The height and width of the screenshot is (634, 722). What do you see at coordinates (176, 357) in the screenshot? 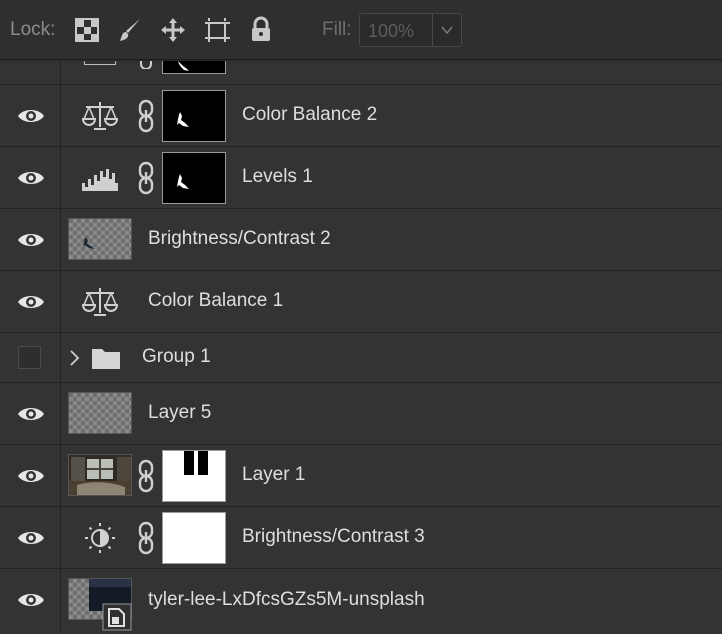
I see `layer-name: Group 1` at bounding box center [176, 357].